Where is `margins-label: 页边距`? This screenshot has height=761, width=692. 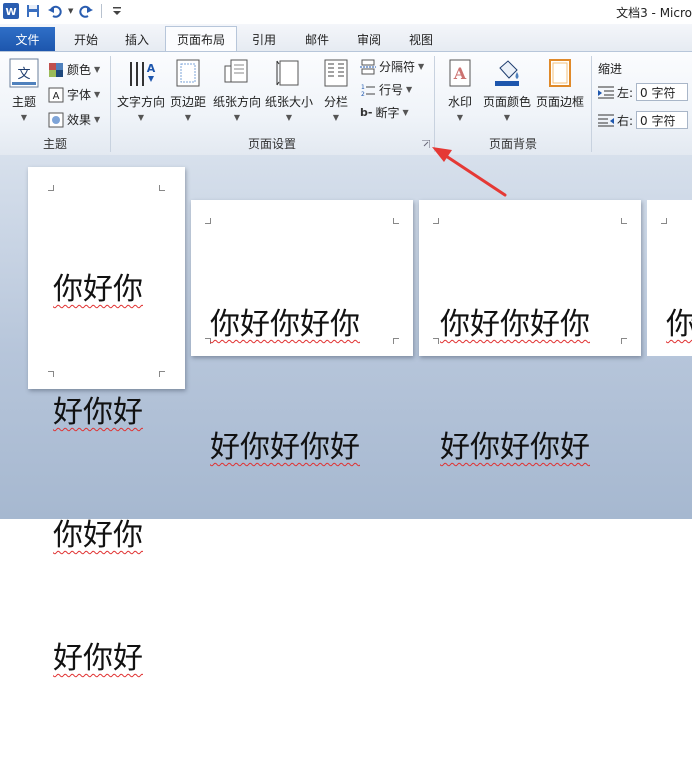
margins-label: 页边距 is located at coordinates (187, 102).